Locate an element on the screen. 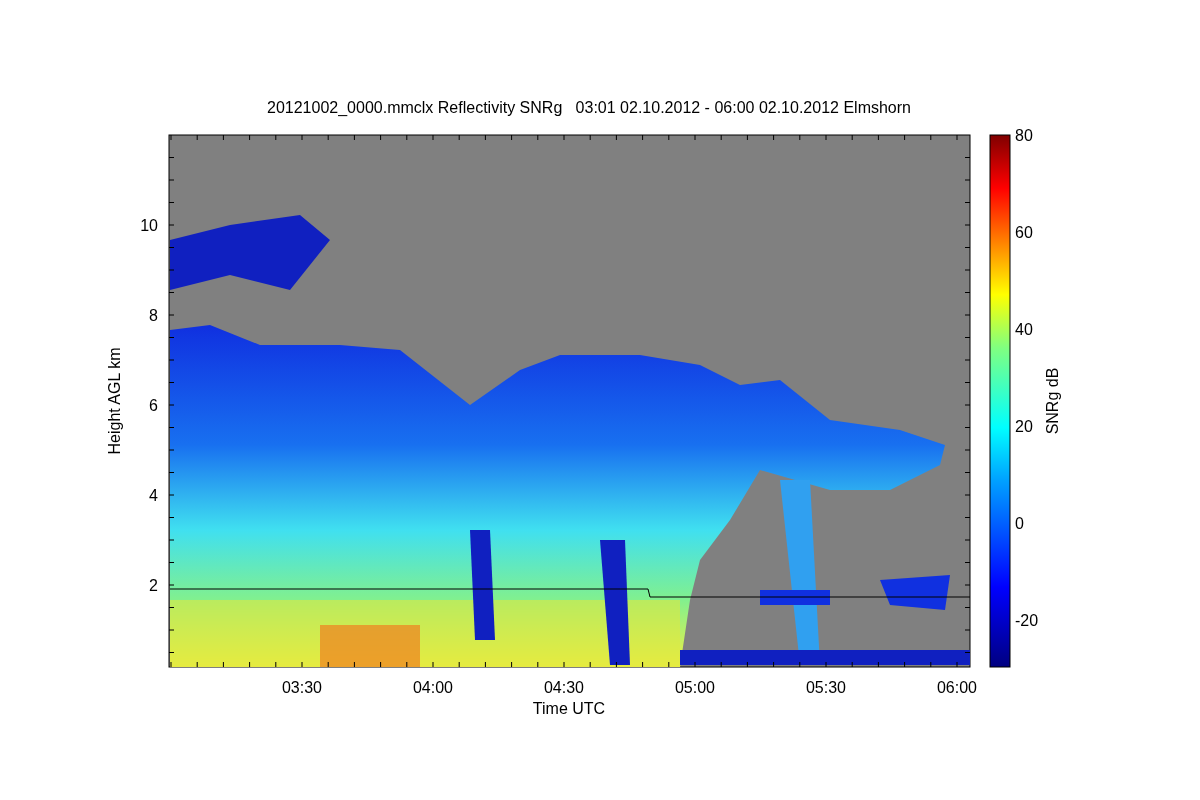  y-tick-label: 4 is located at coordinates (153, 495).